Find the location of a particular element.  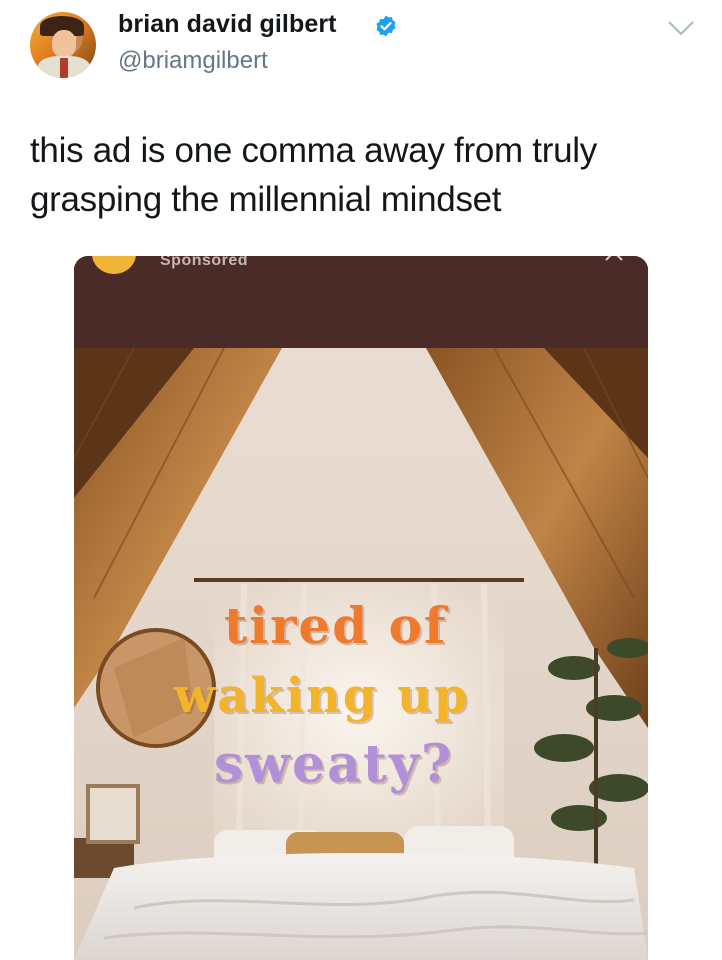

author-name: brian david gilbert is located at coordinates (227, 24).